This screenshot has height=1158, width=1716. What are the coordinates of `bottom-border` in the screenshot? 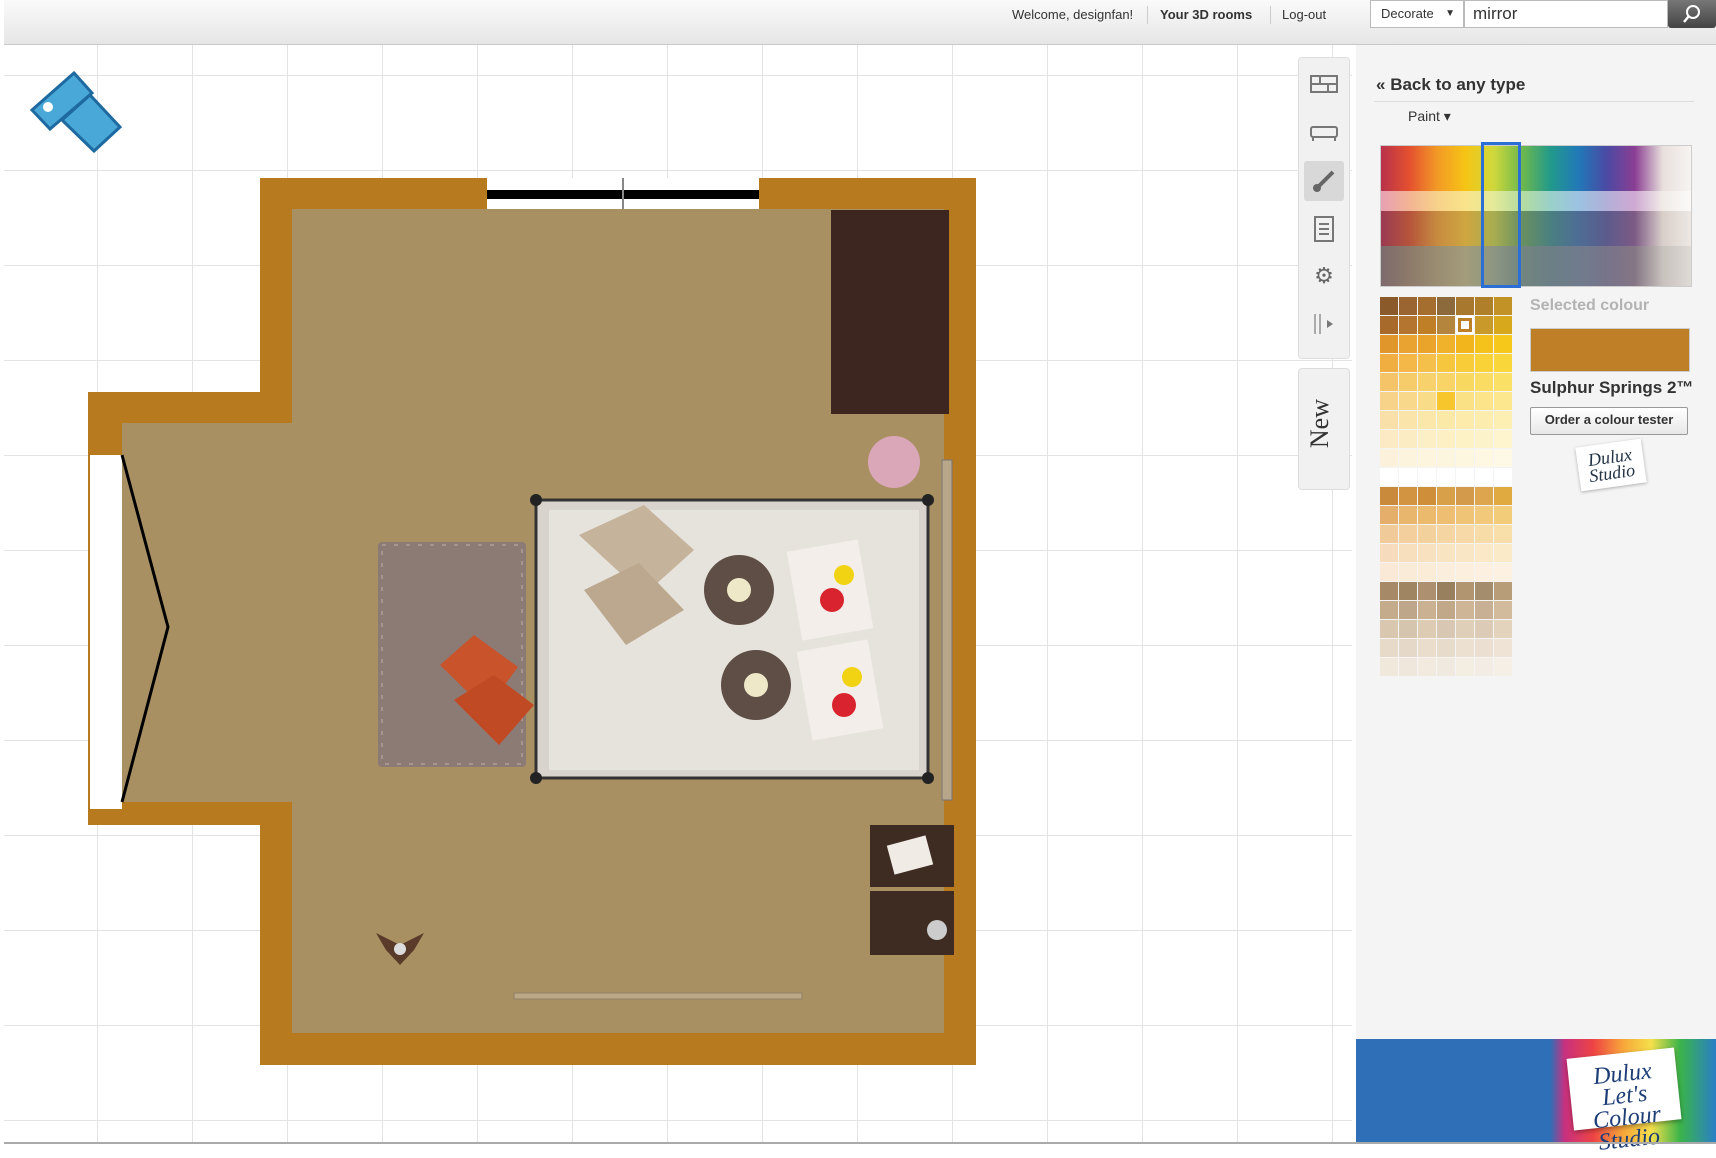 It's located at (860, 1143).